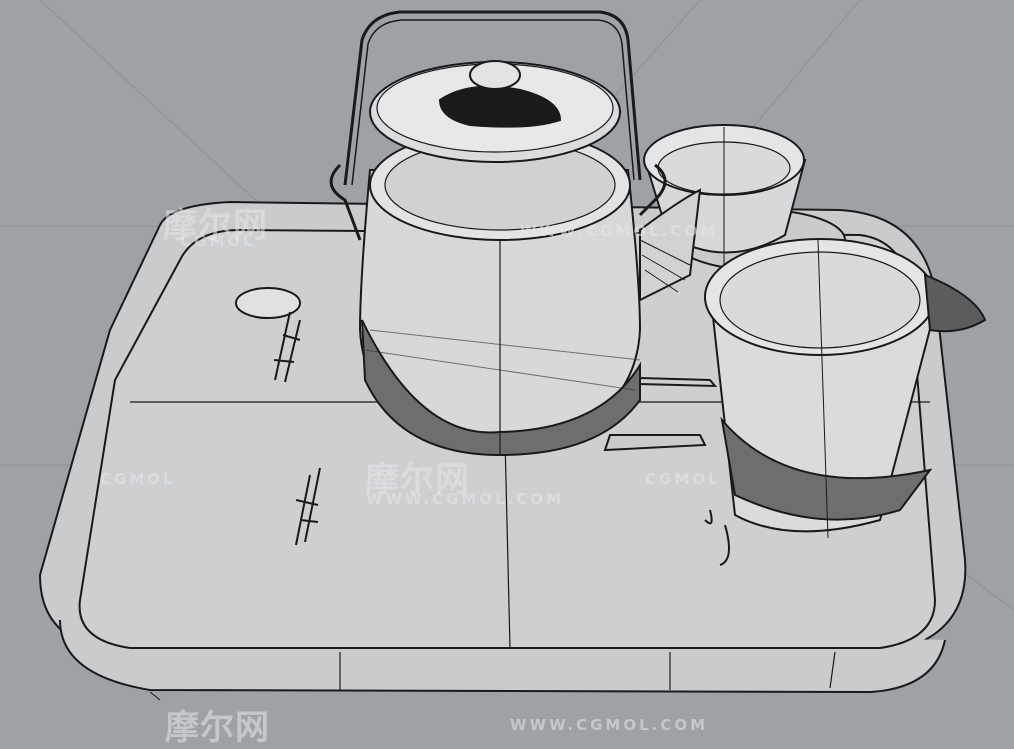 The height and width of the screenshot is (749, 1014). What do you see at coordinates (217, 728) in the screenshot?
I see `watermark: 摩尔网` at bounding box center [217, 728].